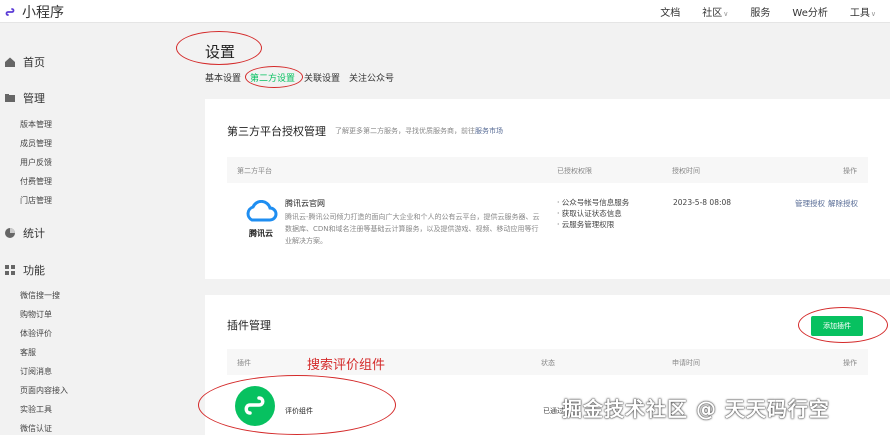 The width and height of the screenshot is (890, 435). What do you see at coordinates (36, 143) in the screenshot?
I see `sidebar-item-members: 成员管理` at bounding box center [36, 143].